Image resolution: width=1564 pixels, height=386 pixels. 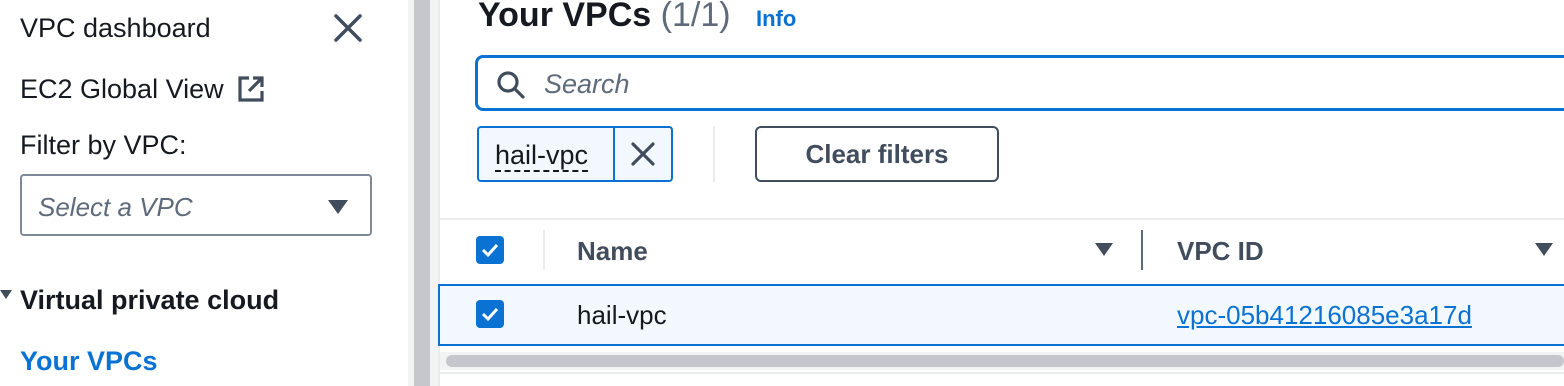 I want to click on sidebar-item-vpc-dashboard: VPC dashboard, so click(x=115, y=28).